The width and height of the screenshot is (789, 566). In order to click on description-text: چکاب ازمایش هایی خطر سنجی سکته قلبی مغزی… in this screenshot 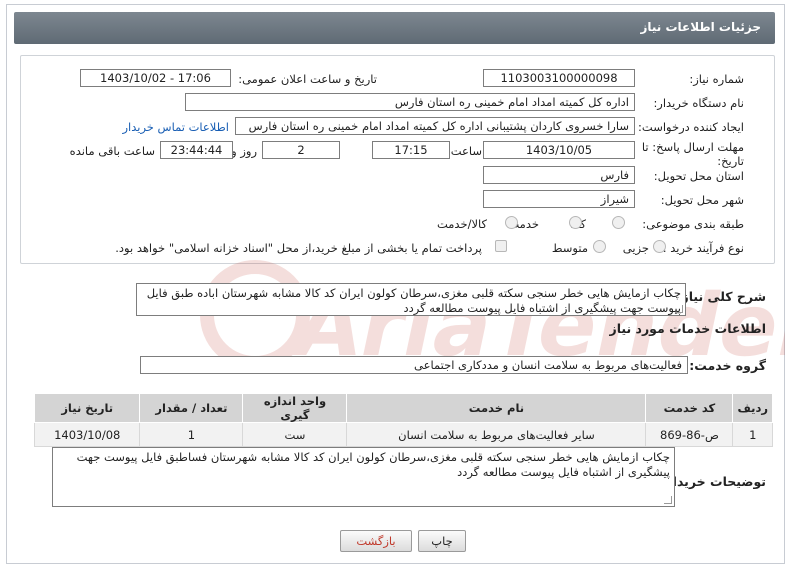, I will do `click(413, 300)`.